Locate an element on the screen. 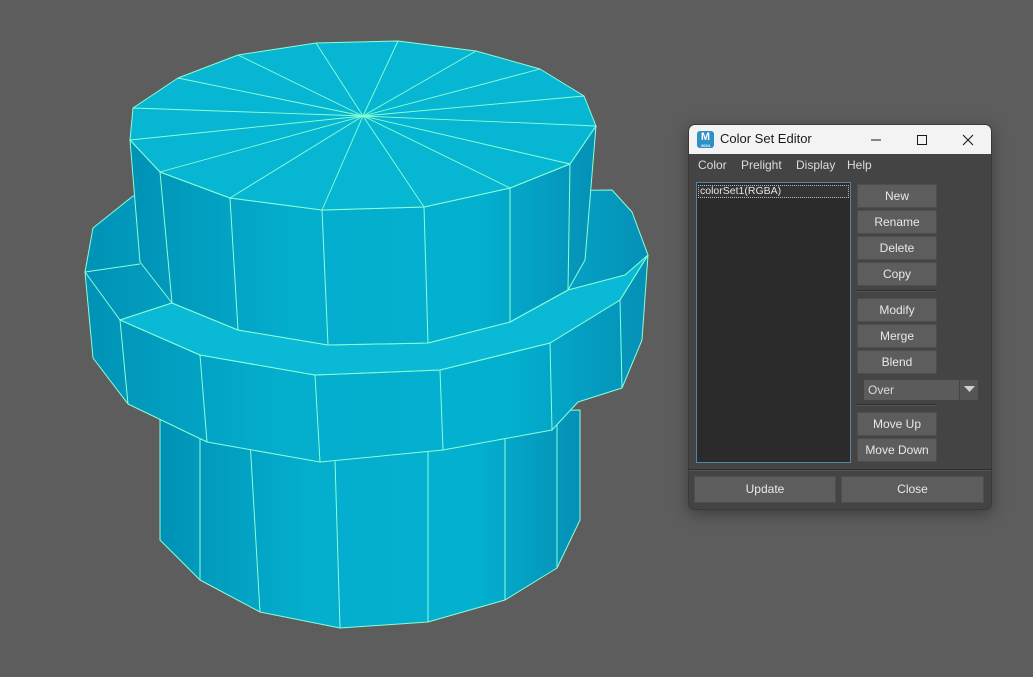  chevron-down-icon is located at coordinates (969, 389).